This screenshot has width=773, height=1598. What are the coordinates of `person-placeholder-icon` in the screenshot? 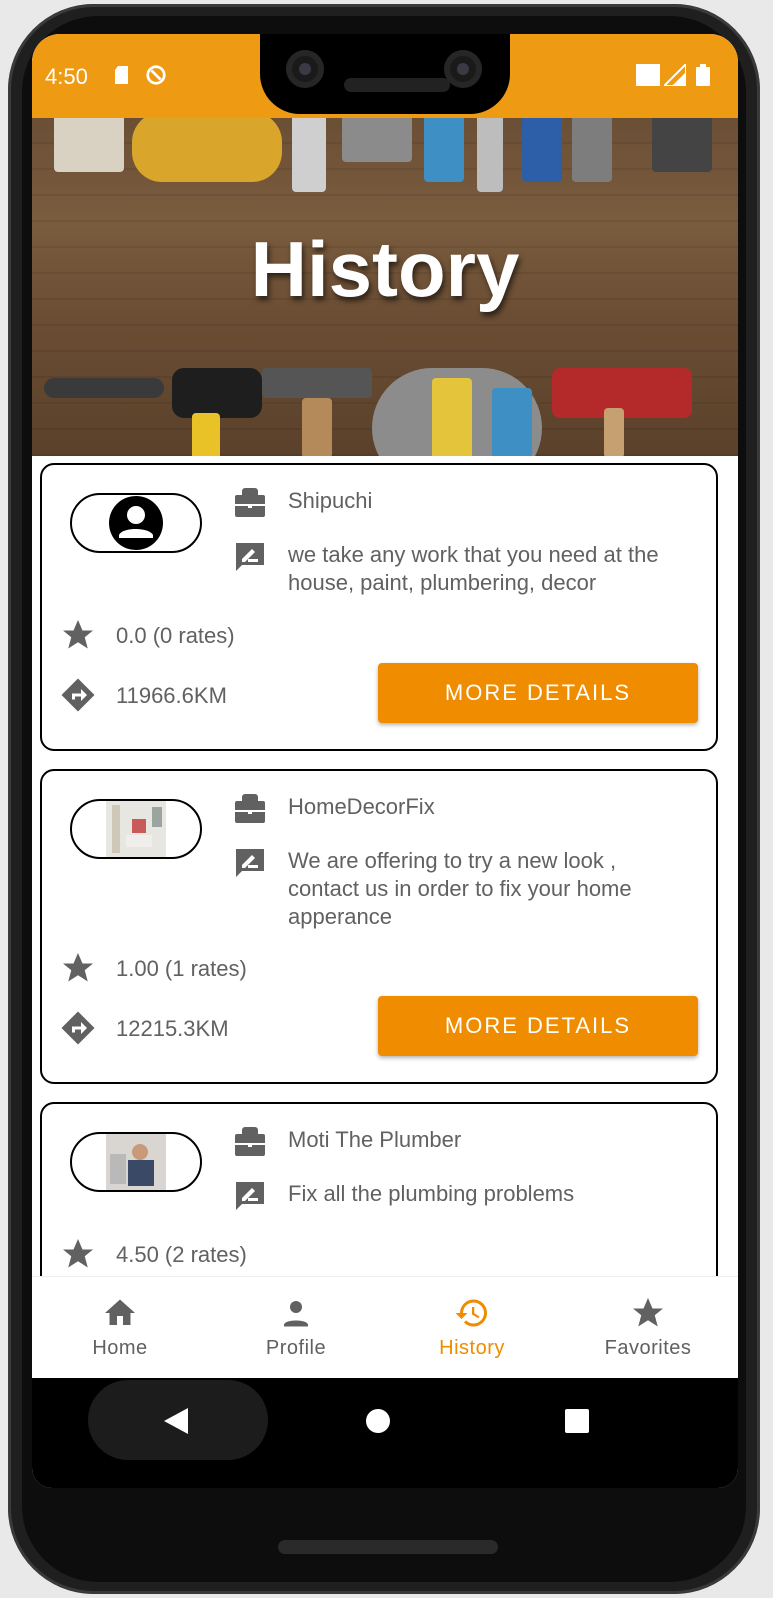 It's located at (136, 523).